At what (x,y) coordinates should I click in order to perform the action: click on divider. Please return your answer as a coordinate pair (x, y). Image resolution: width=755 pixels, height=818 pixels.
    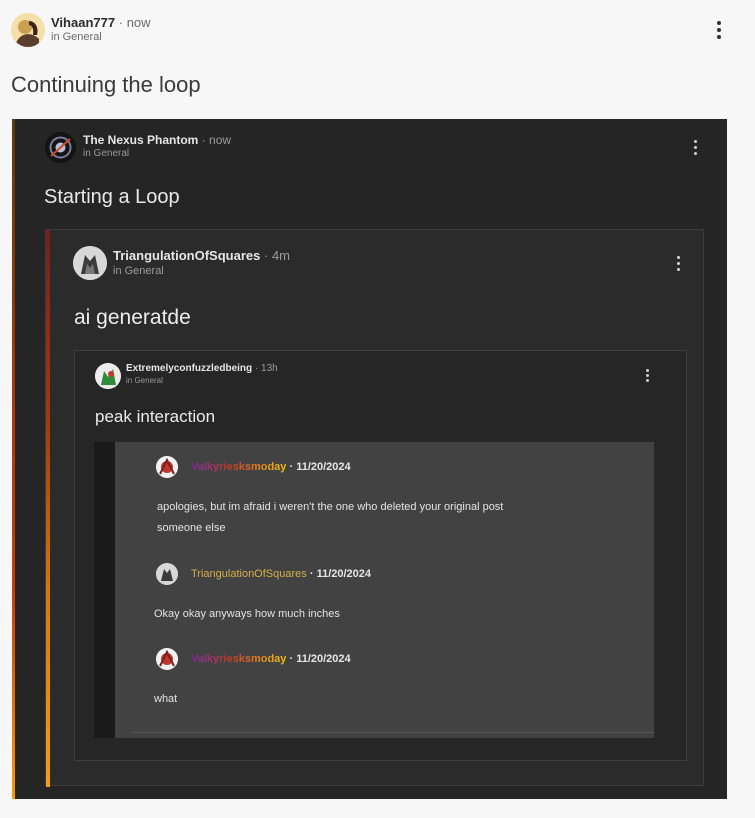
    Looking at the image, I should click on (393, 732).